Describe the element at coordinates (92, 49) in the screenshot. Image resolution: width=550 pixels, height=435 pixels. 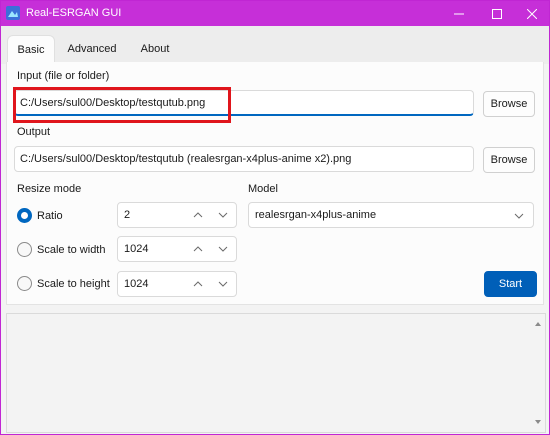
I see `tab-advanced: Advanced` at that location.